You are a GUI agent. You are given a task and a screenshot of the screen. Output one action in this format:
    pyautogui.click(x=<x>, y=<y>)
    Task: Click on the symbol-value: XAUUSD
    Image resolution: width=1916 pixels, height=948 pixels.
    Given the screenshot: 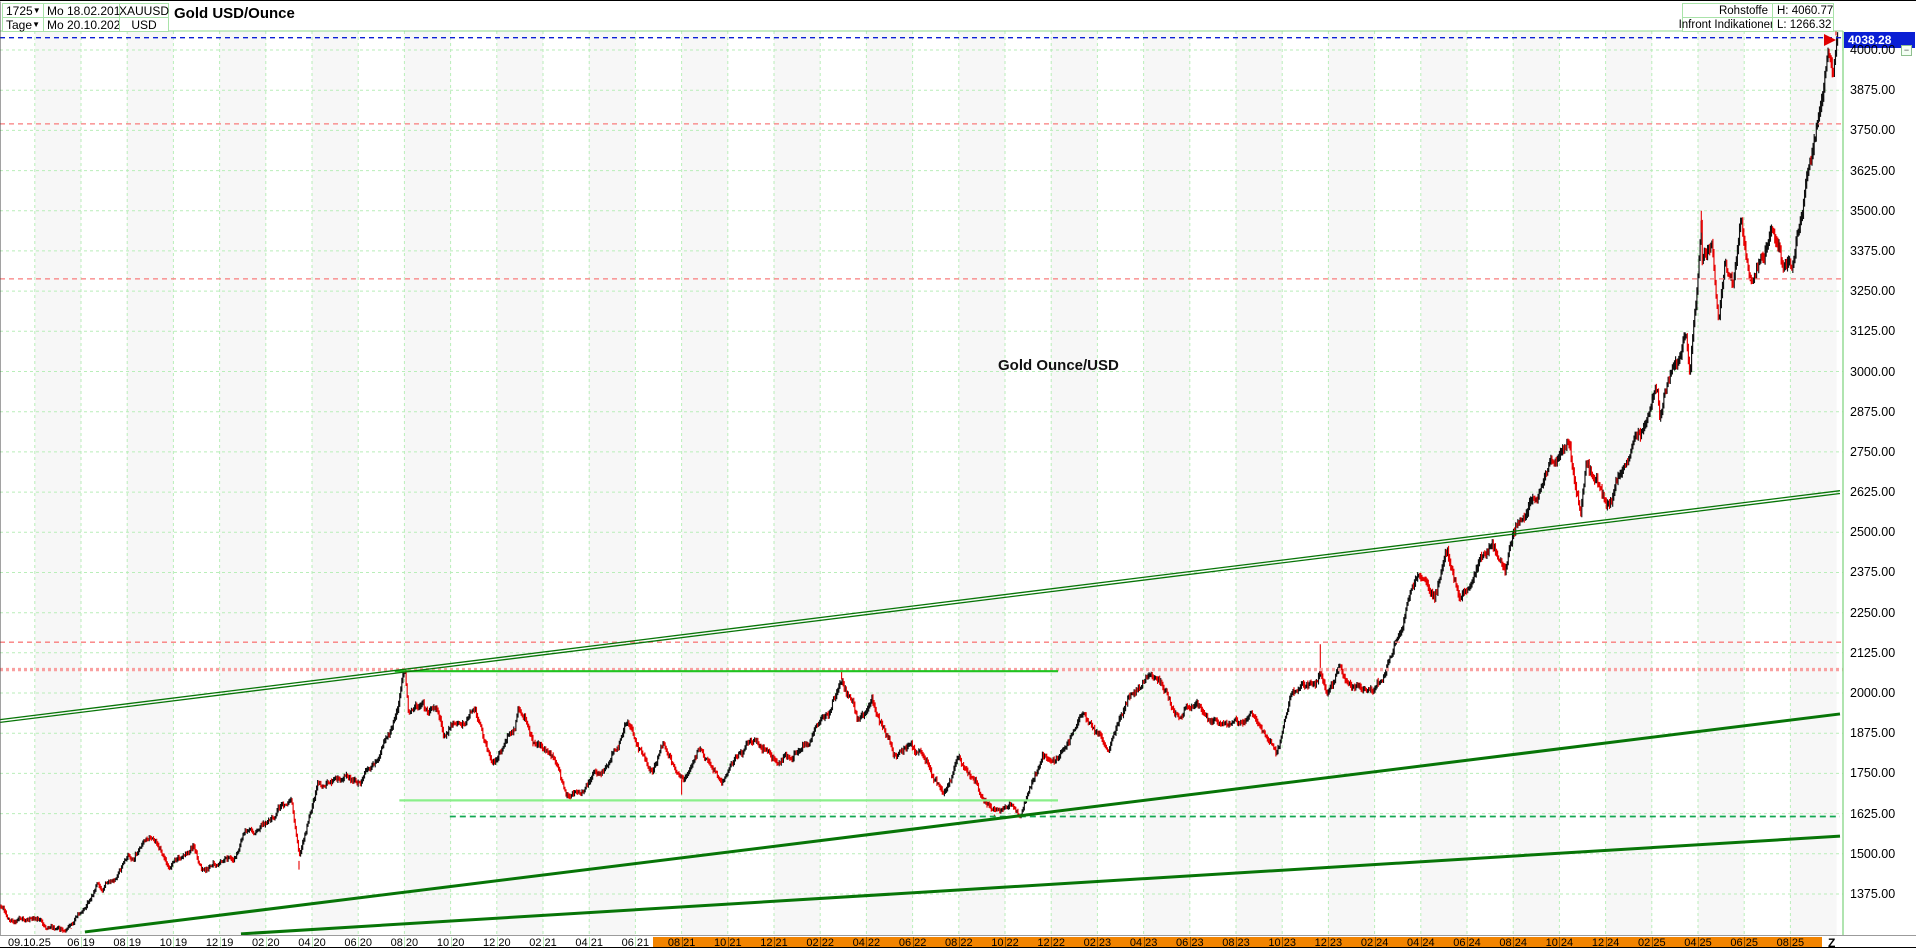 What is the action you would take?
    pyautogui.click(x=144, y=10)
    